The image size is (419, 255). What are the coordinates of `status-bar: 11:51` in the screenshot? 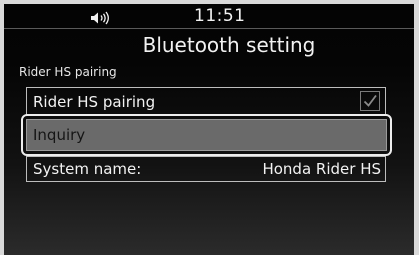 It's located at (209, 16).